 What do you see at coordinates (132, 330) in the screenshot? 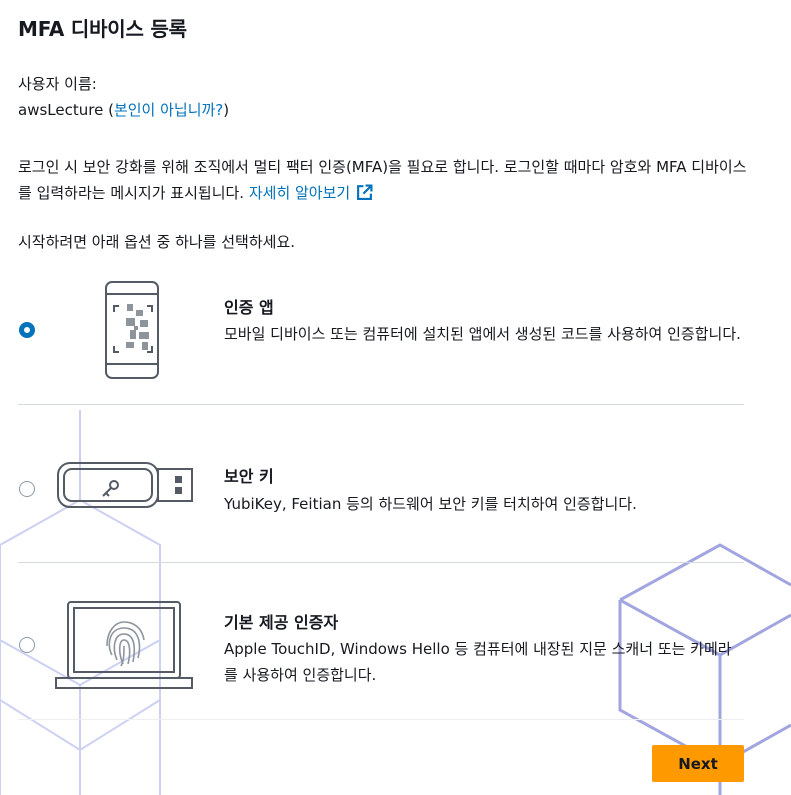
I see `phone-qr-icon` at bounding box center [132, 330].